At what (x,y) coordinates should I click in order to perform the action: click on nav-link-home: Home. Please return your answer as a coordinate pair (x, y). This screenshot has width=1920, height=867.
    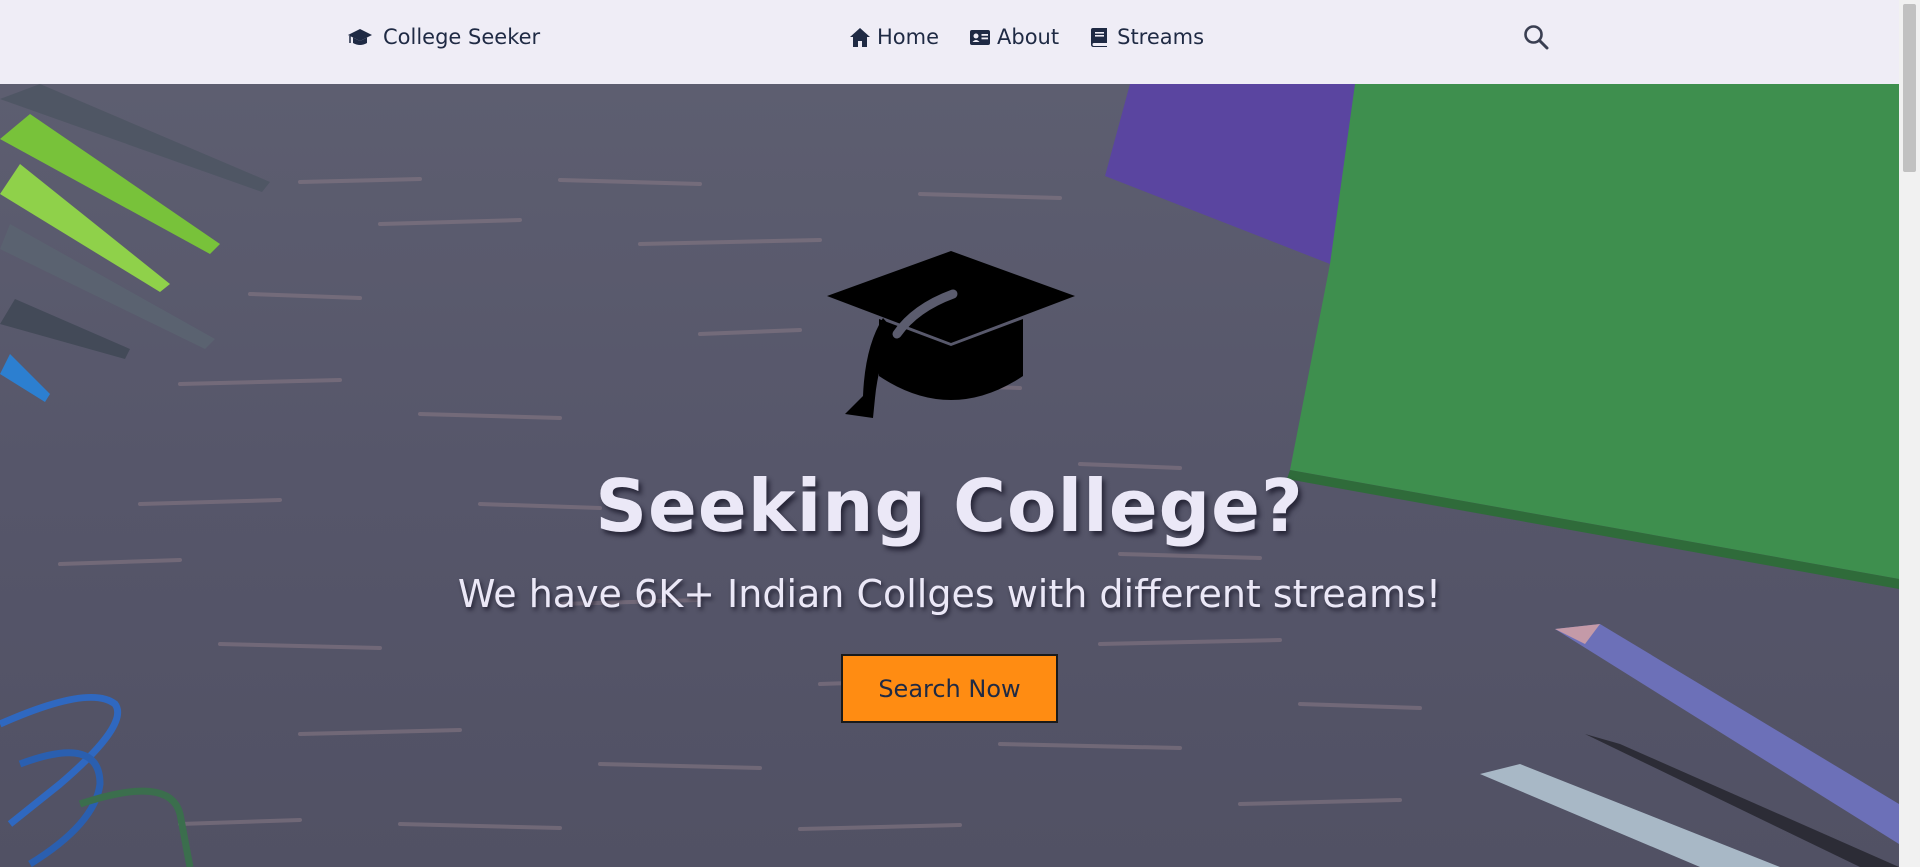
    Looking at the image, I should click on (894, 37).